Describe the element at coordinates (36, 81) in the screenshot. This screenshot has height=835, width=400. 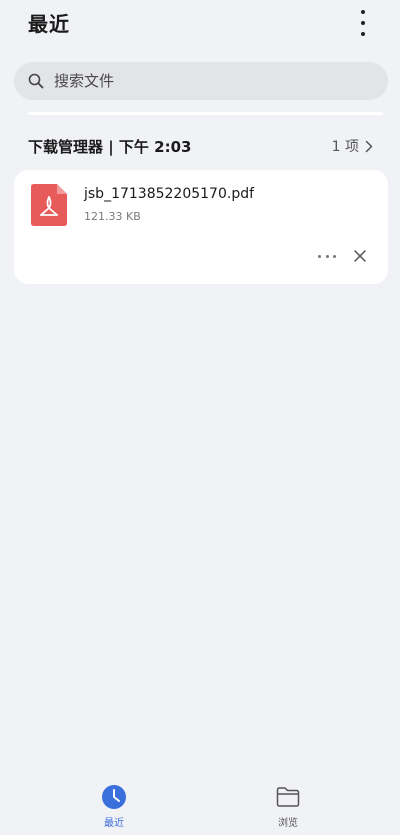
I see `search-icon` at that location.